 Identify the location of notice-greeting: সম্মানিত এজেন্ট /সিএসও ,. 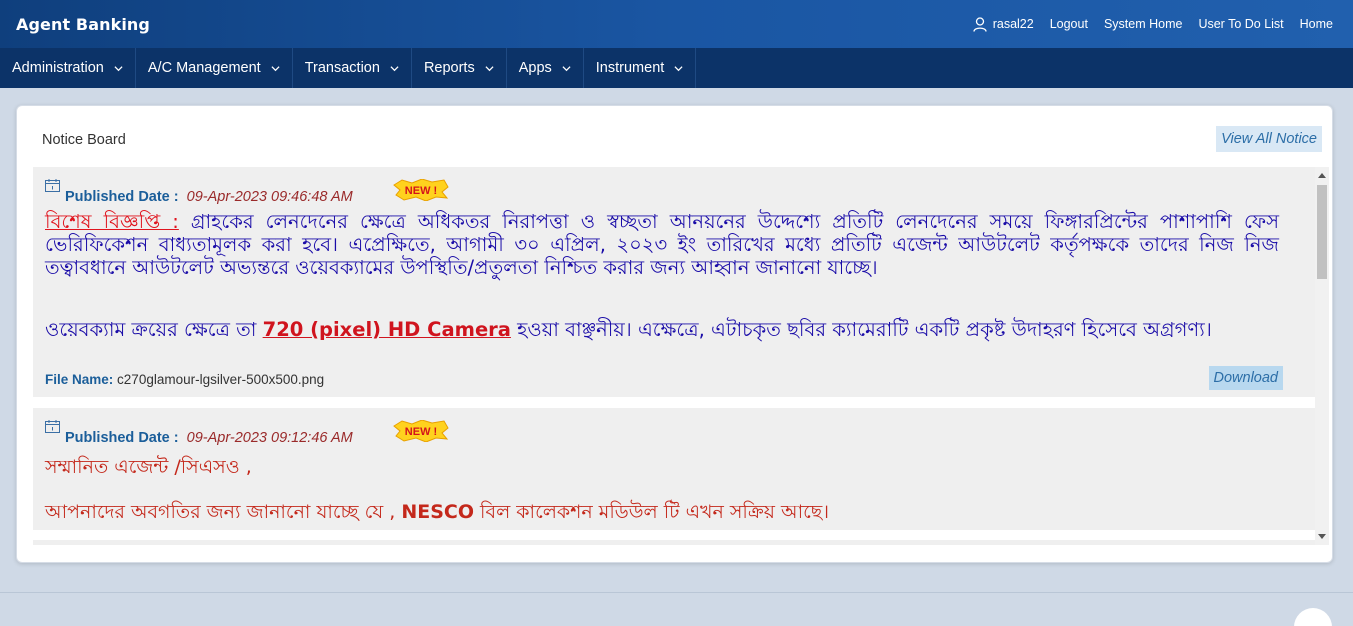
(148, 467).